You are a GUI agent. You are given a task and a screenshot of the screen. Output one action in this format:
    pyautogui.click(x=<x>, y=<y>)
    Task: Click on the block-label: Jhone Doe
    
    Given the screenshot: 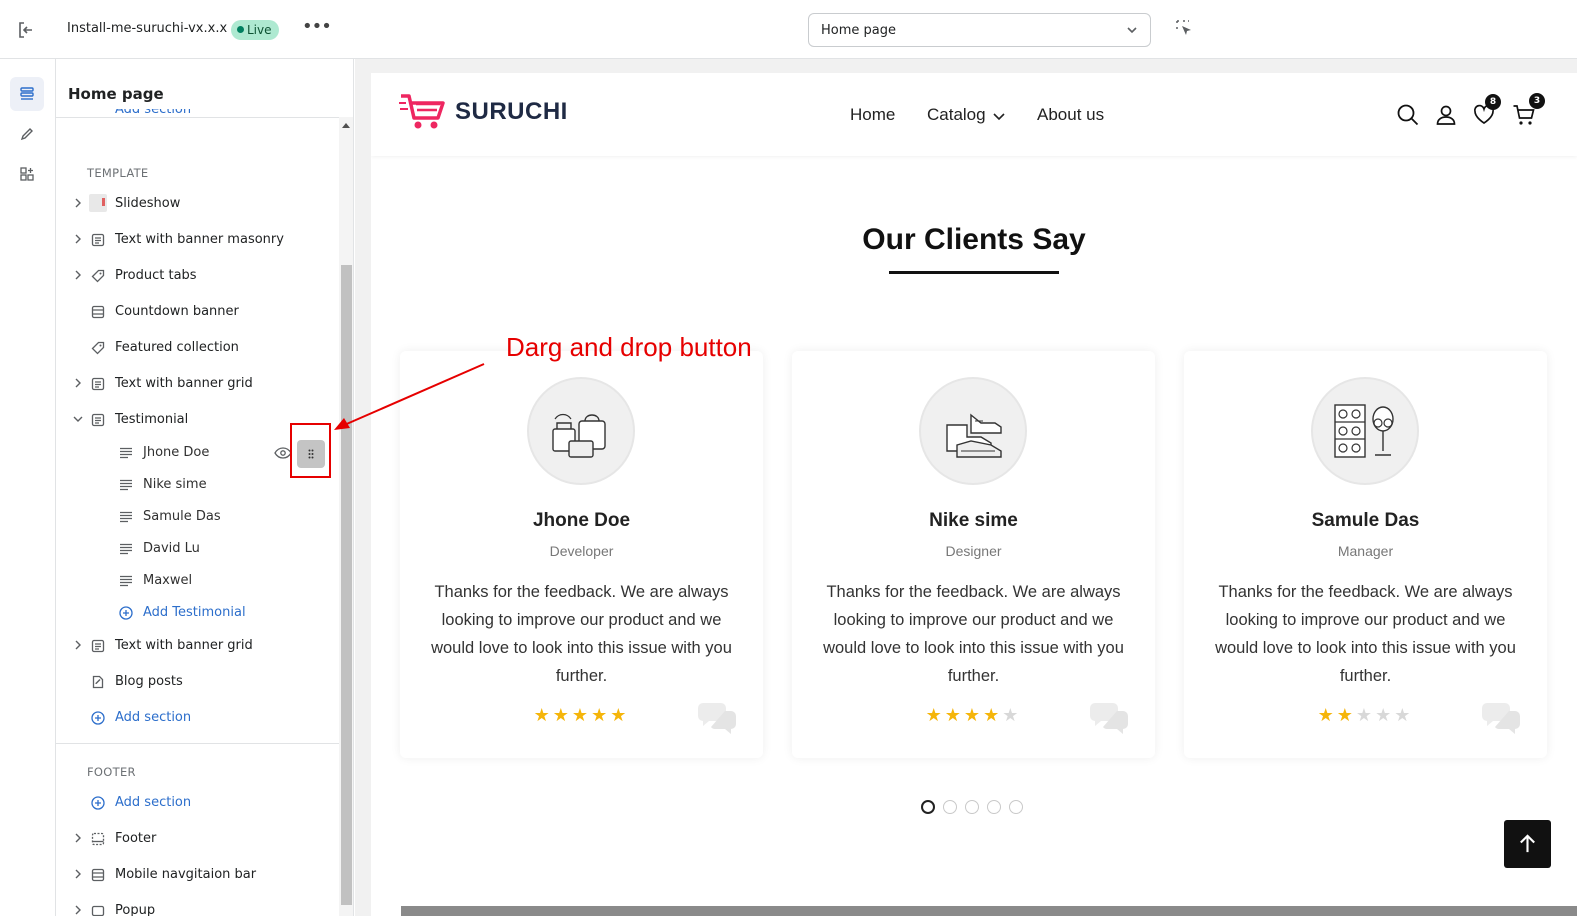 What is the action you would take?
    pyautogui.click(x=176, y=452)
    